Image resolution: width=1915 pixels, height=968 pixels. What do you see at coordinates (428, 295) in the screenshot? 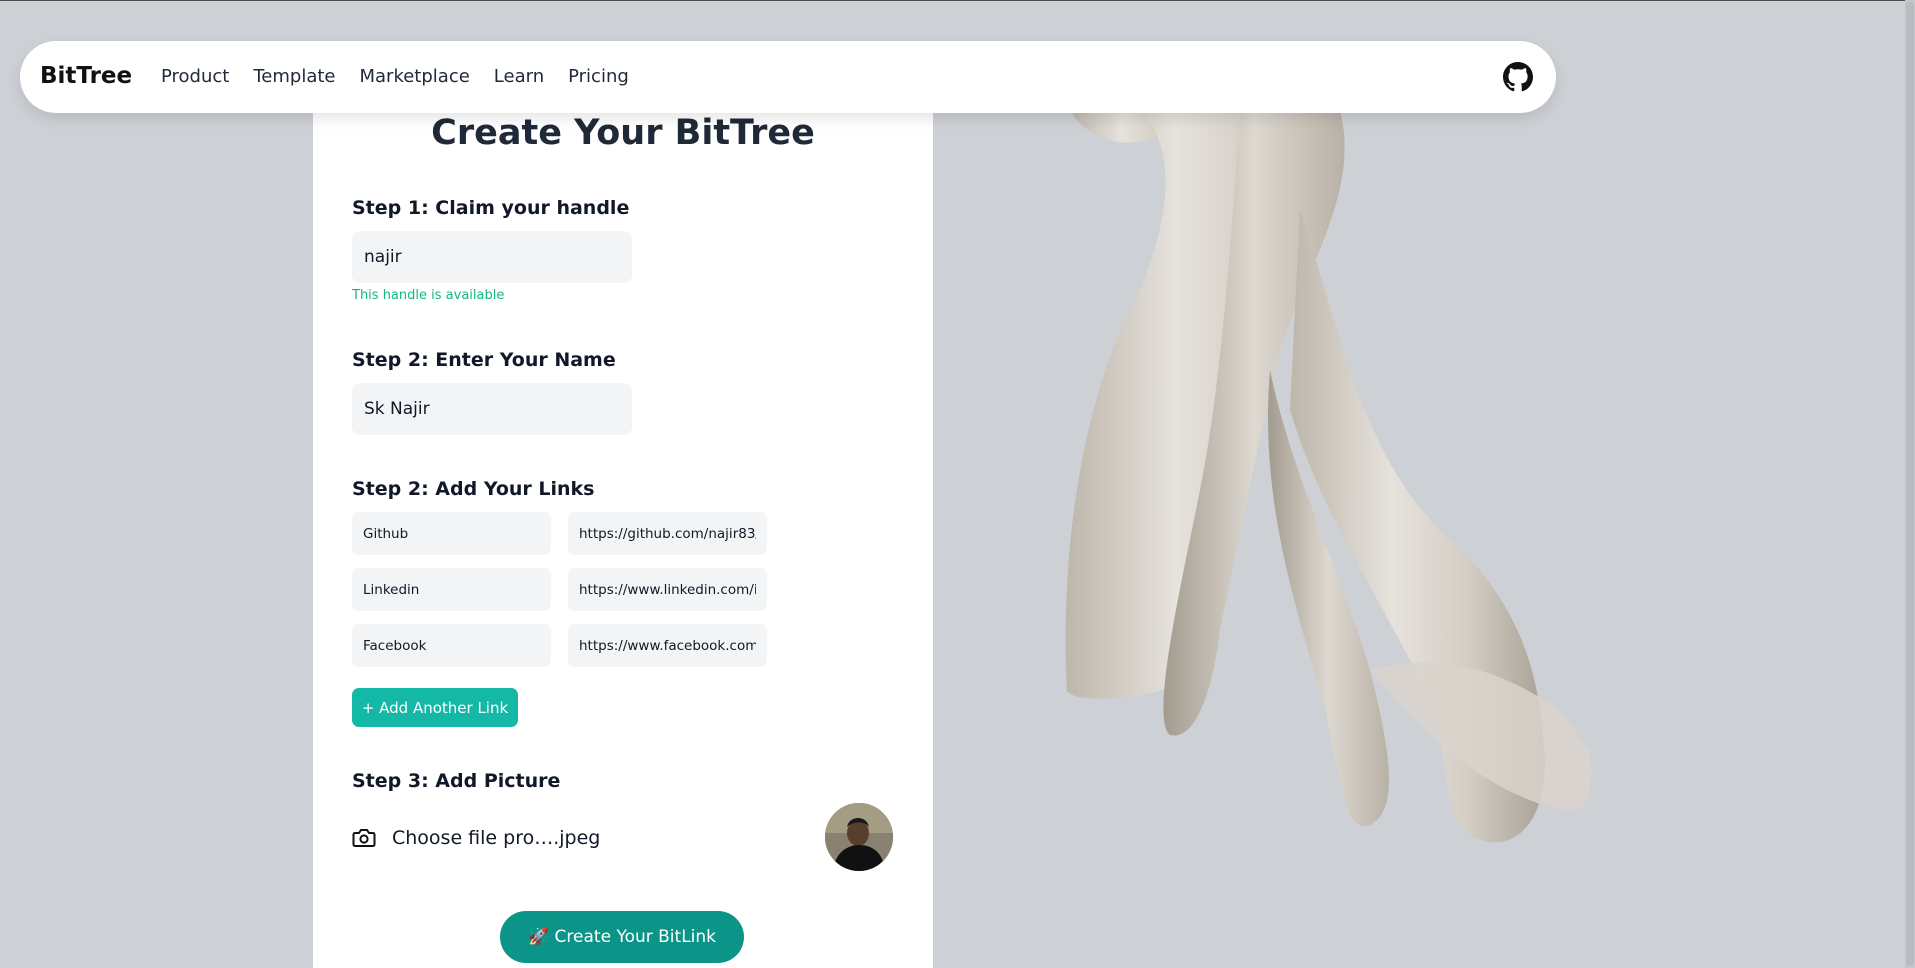
I see `handle-status: This handle is available` at bounding box center [428, 295].